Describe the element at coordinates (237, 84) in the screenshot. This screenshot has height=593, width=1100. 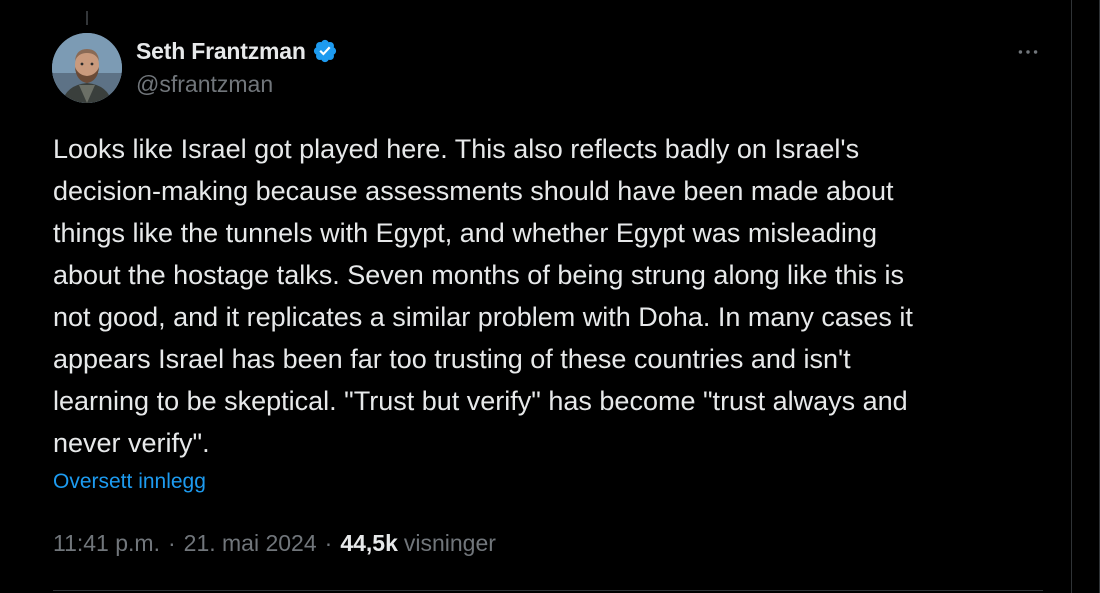
I see `author-handle: @sfrantzman` at that location.